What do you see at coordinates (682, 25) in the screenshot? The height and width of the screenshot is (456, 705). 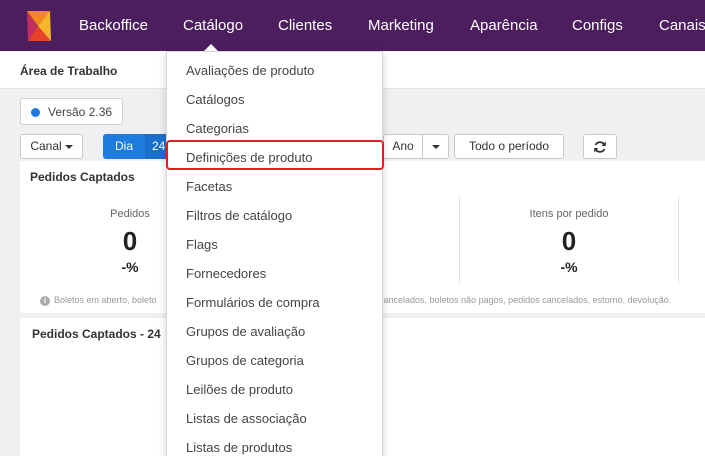 I see `nav-canais: Canais` at bounding box center [682, 25].